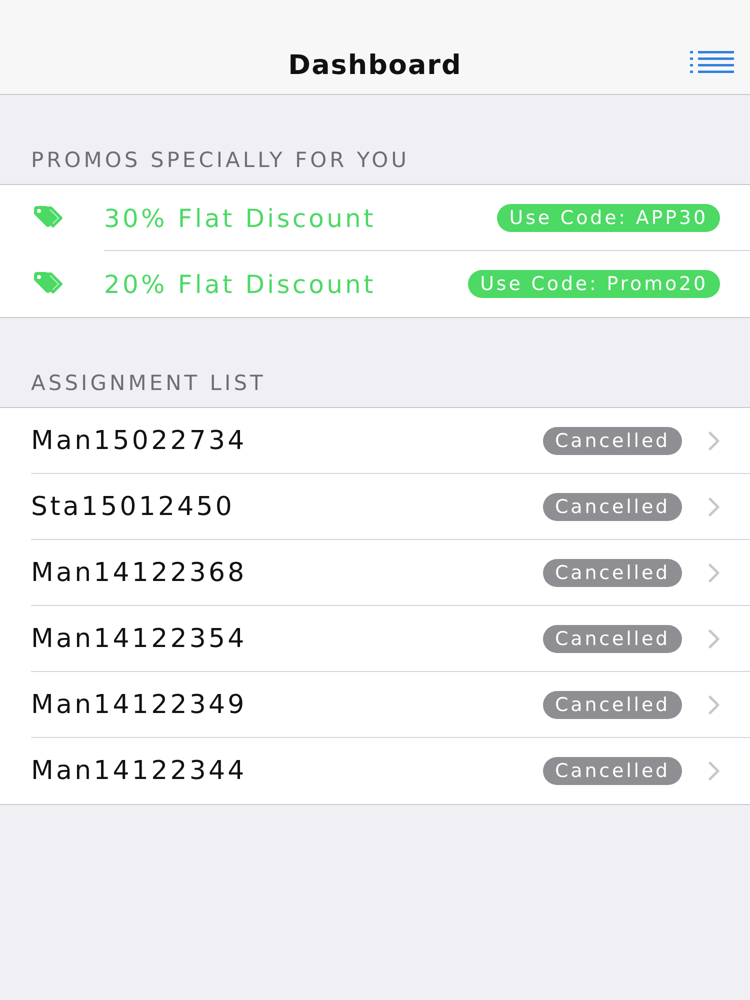  What do you see at coordinates (240, 284) in the screenshot?
I see `promo-title: 20% Flat Discount` at bounding box center [240, 284].